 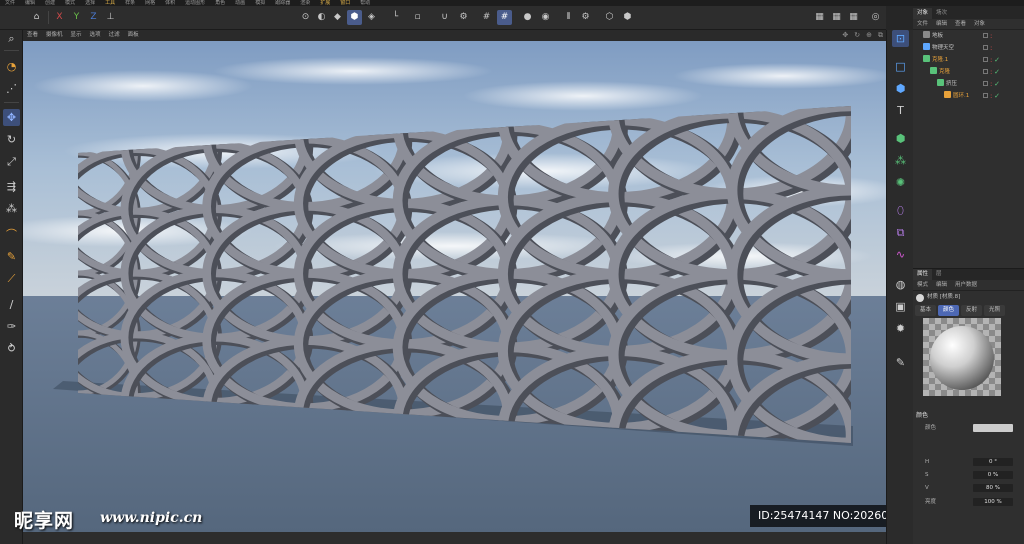 What do you see at coordinates (900, 182) in the screenshot?
I see `effector-icon: ✺` at bounding box center [900, 182].